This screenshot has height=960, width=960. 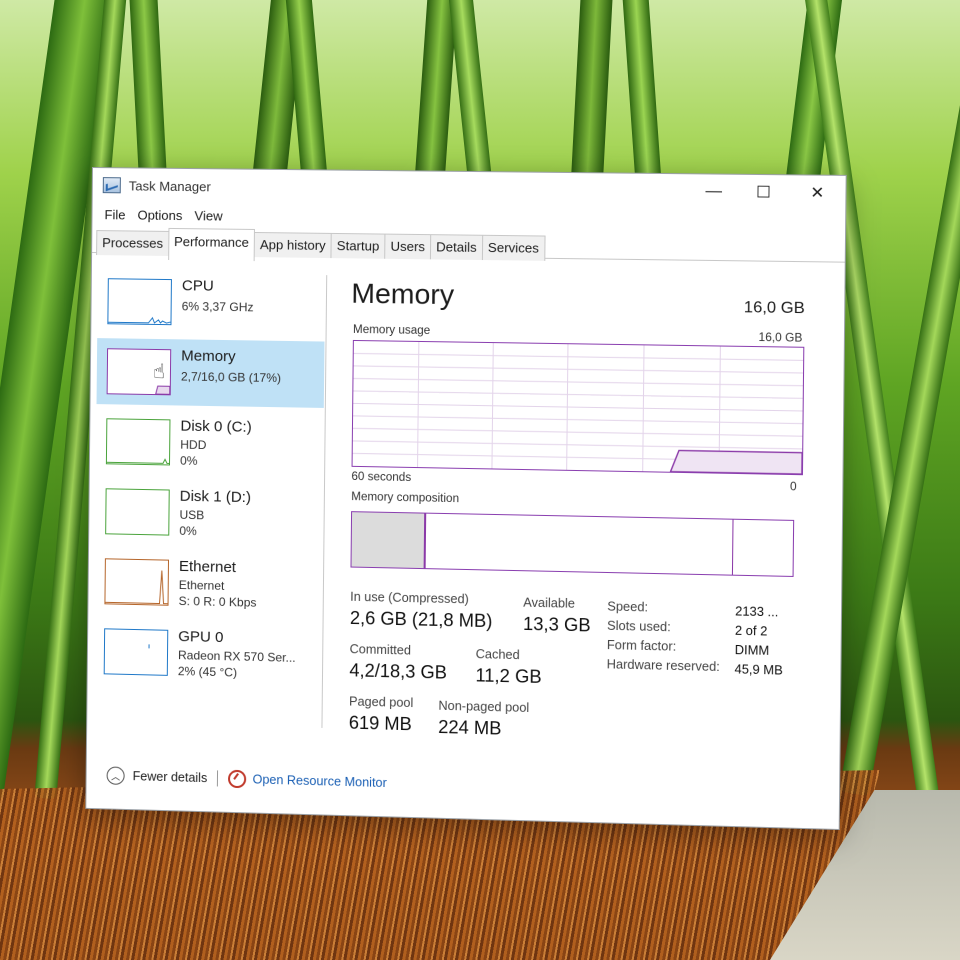 I want to click on cpu-thumbnail-graph, so click(x=139, y=302).